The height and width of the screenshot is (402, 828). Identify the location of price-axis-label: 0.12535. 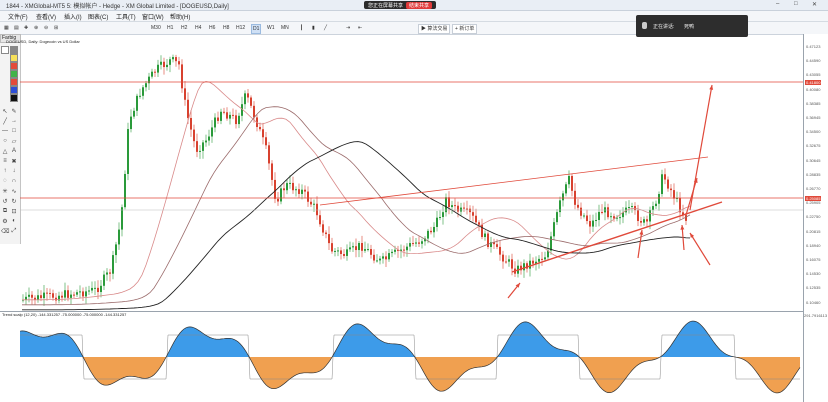
(813, 288).